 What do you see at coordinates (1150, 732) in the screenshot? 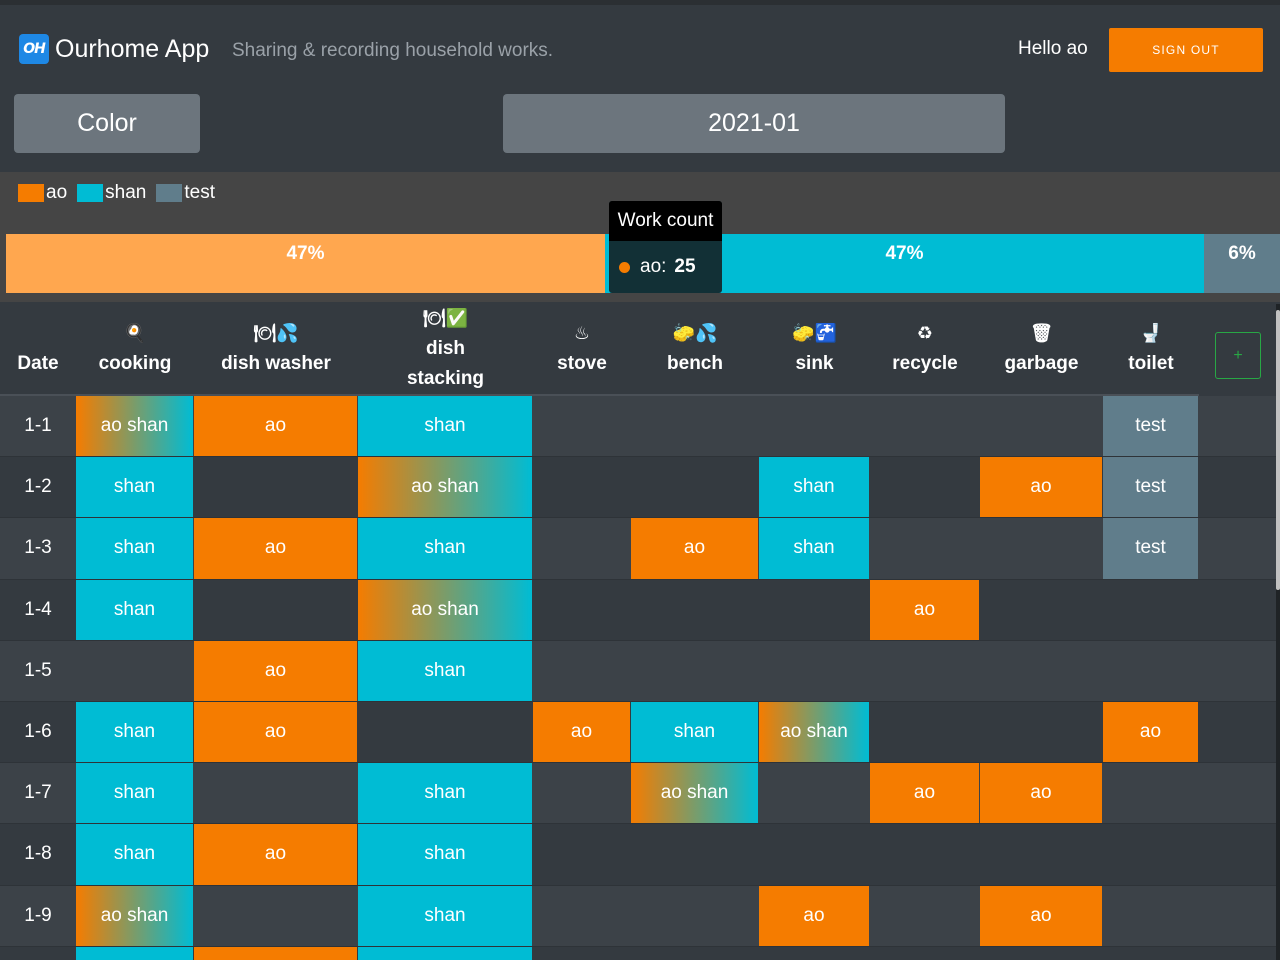
I see `work-cell-toilet: ao` at bounding box center [1150, 732].